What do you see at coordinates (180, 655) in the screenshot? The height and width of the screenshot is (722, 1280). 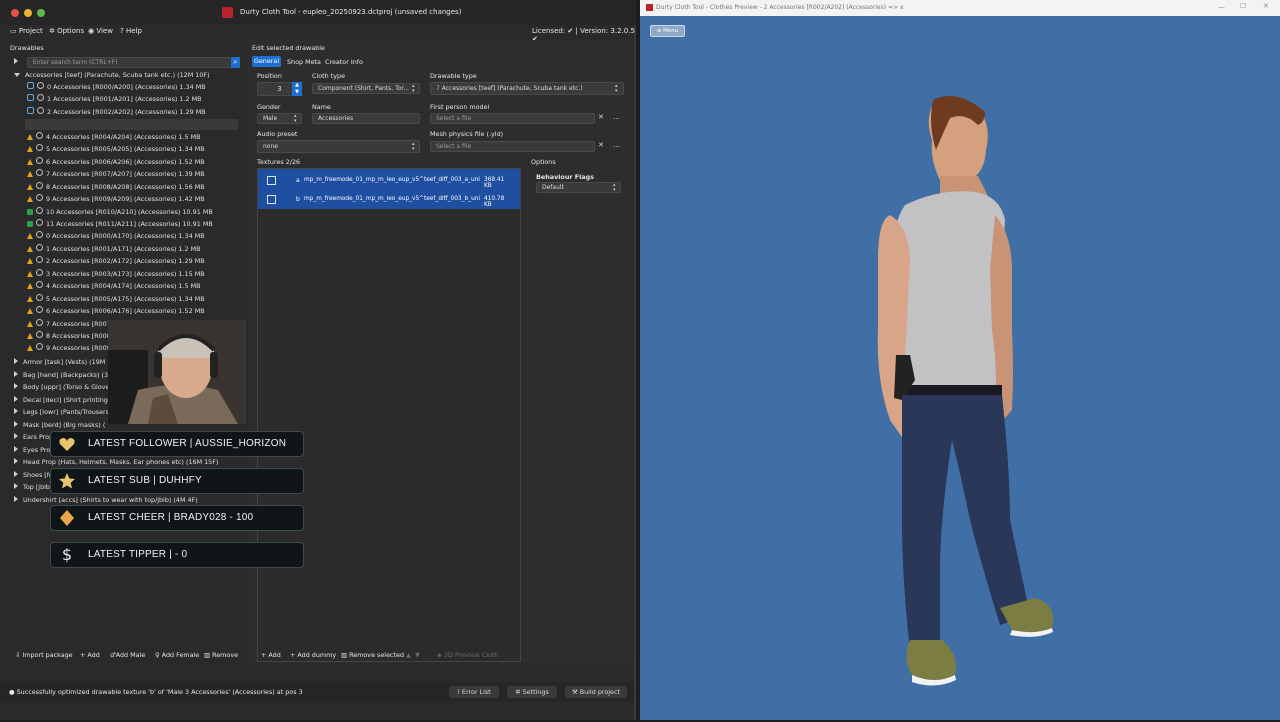 I see `add-female-label: Add Female` at bounding box center [180, 655].